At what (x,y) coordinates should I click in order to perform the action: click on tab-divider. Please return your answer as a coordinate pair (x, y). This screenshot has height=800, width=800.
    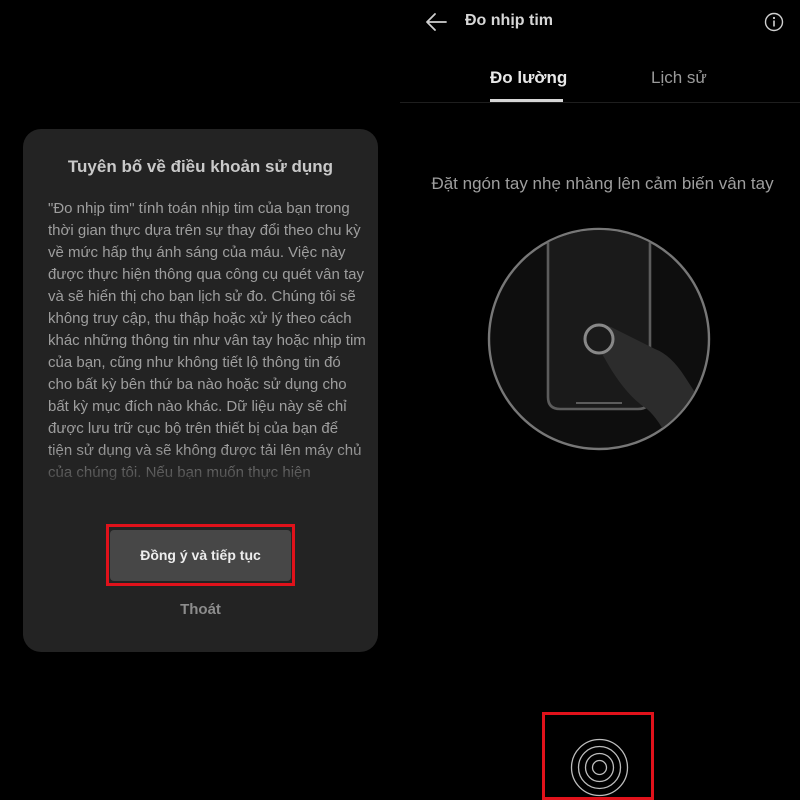
    Looking at the image, I should click on (600, 102).